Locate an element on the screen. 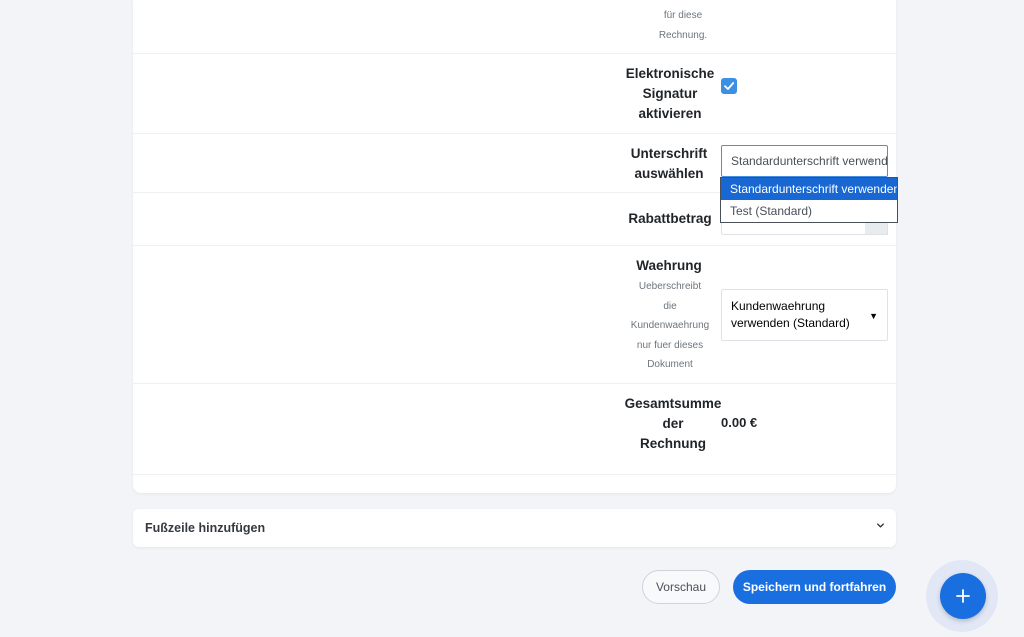 Image resolution: width=1024 pixels, height=637 pixels. prev-row-hint: für diese Rechnung. is located at coordinates (683, 25).